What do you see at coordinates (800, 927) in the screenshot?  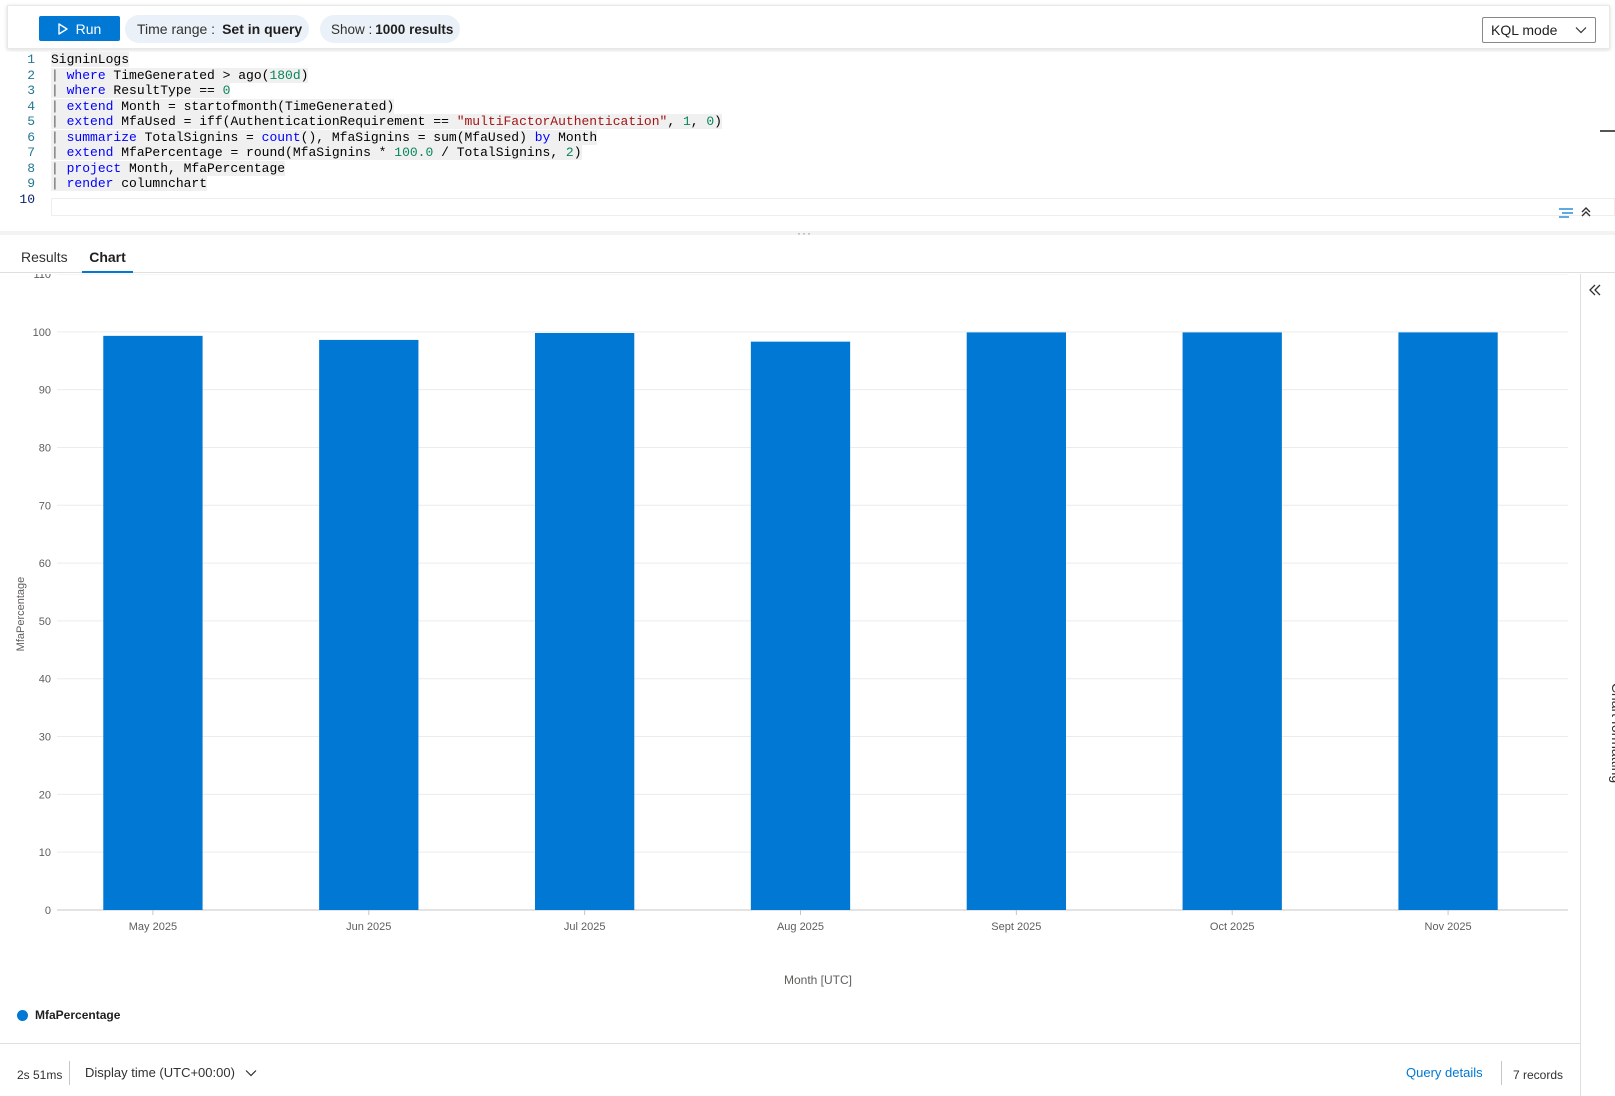 I see `x-tick-label: Aug 2025` at bounding box center [800, 927].